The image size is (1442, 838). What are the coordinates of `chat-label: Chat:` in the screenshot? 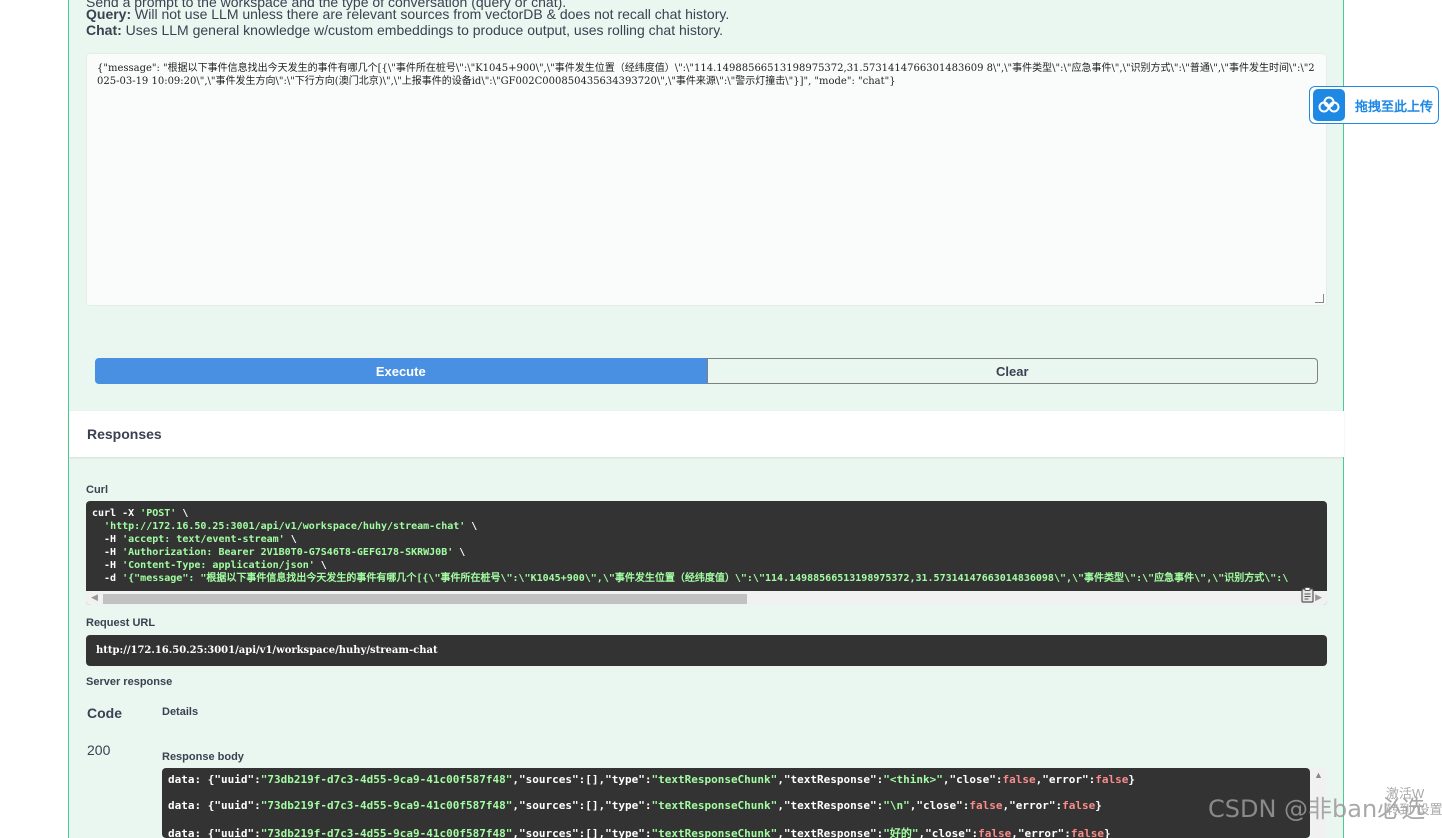 It's located at (104, 30).